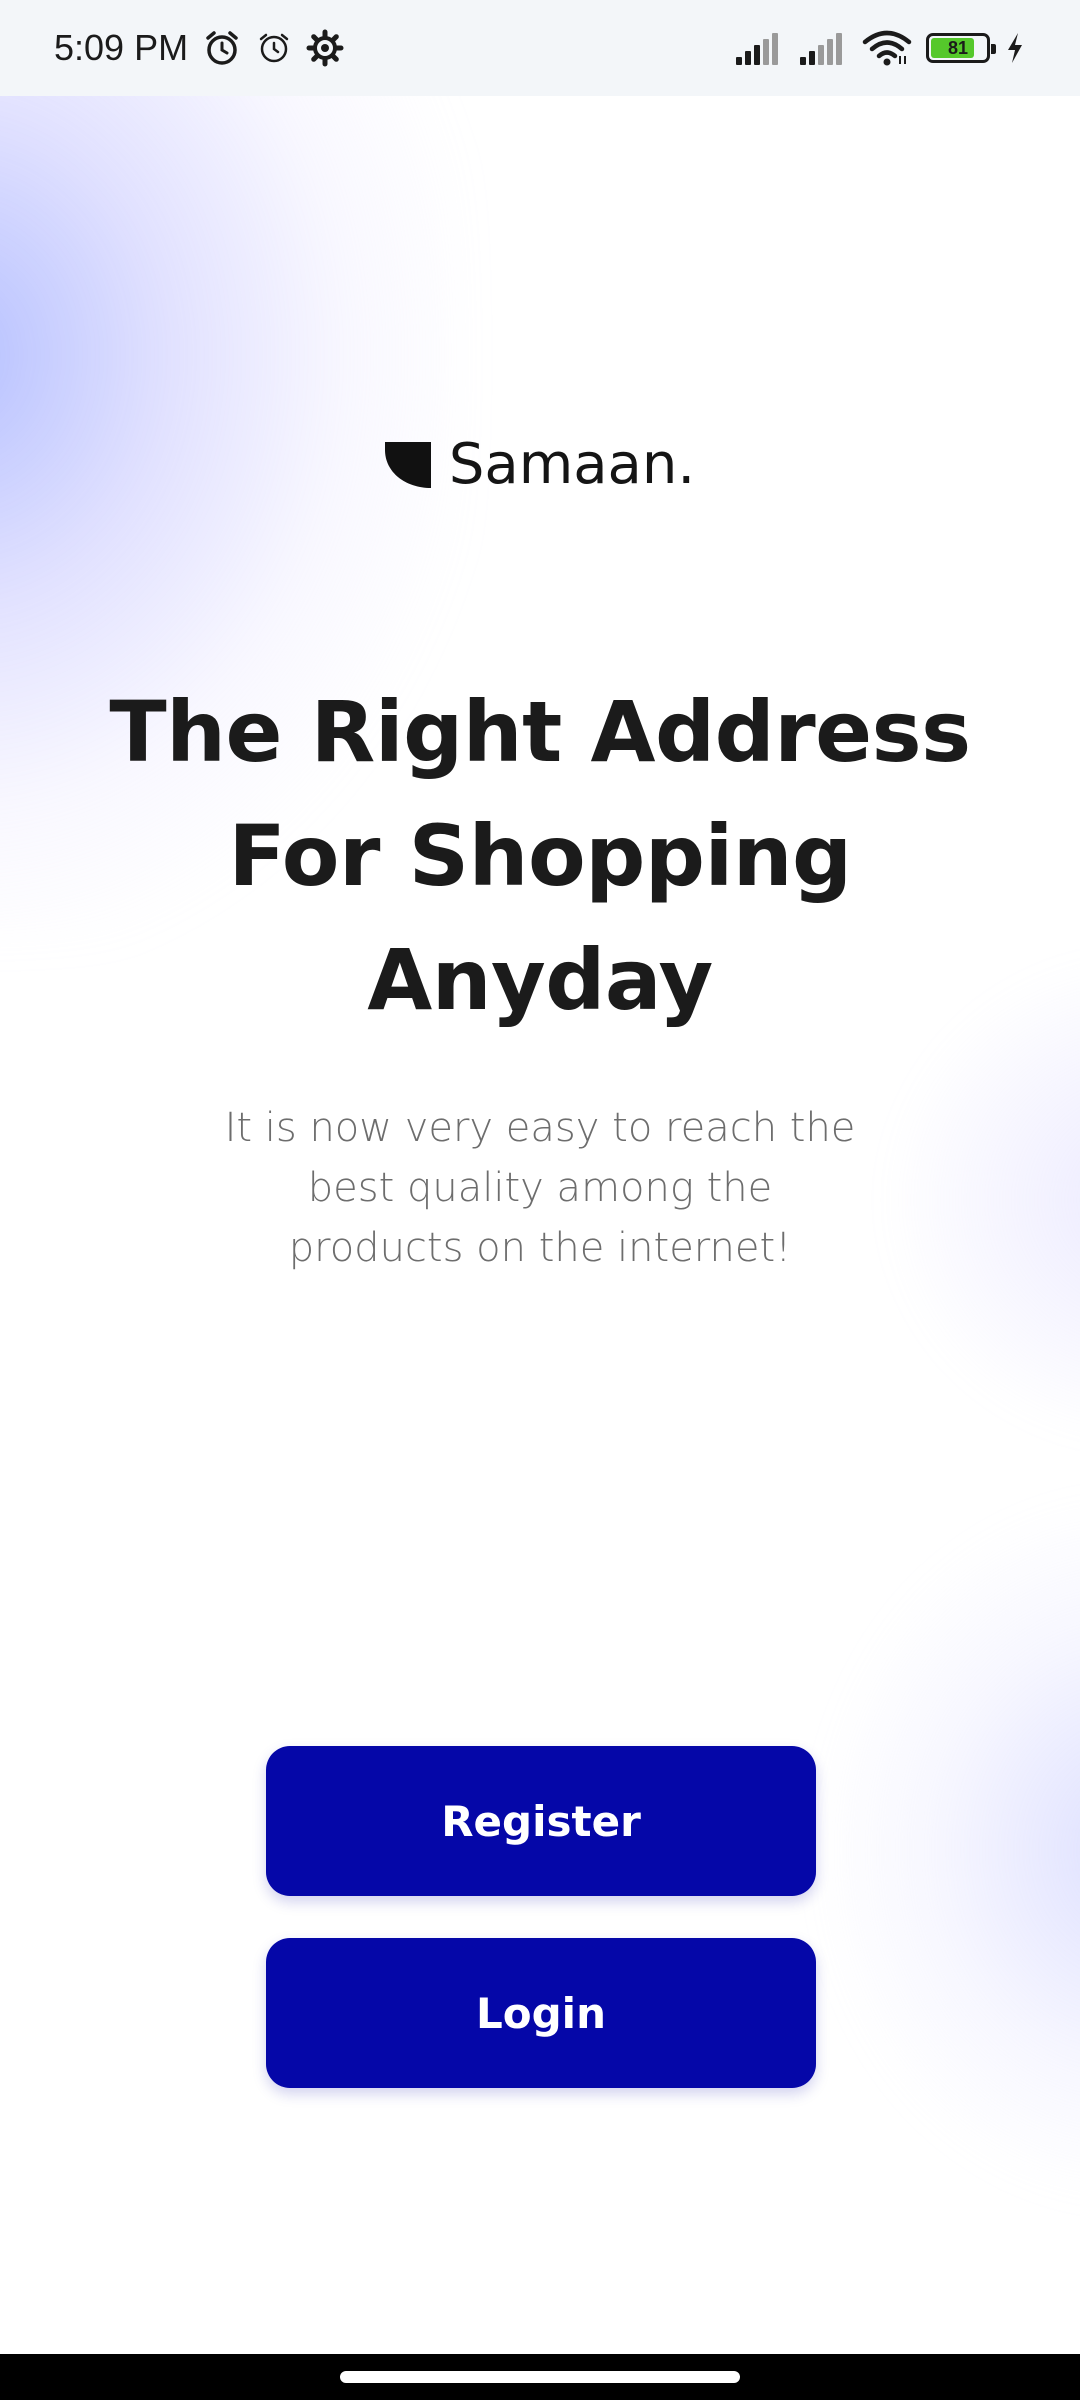  What do you see at coordinates (1015, 48) in the screenshot?
I see `charging-icon` at bounding box center [1015, 48].